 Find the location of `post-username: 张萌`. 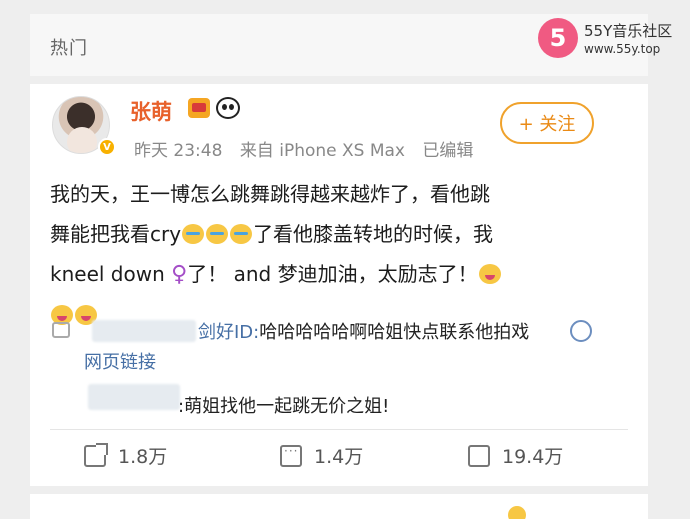

post-username: 张萌 is located at coordinates (151, 111).